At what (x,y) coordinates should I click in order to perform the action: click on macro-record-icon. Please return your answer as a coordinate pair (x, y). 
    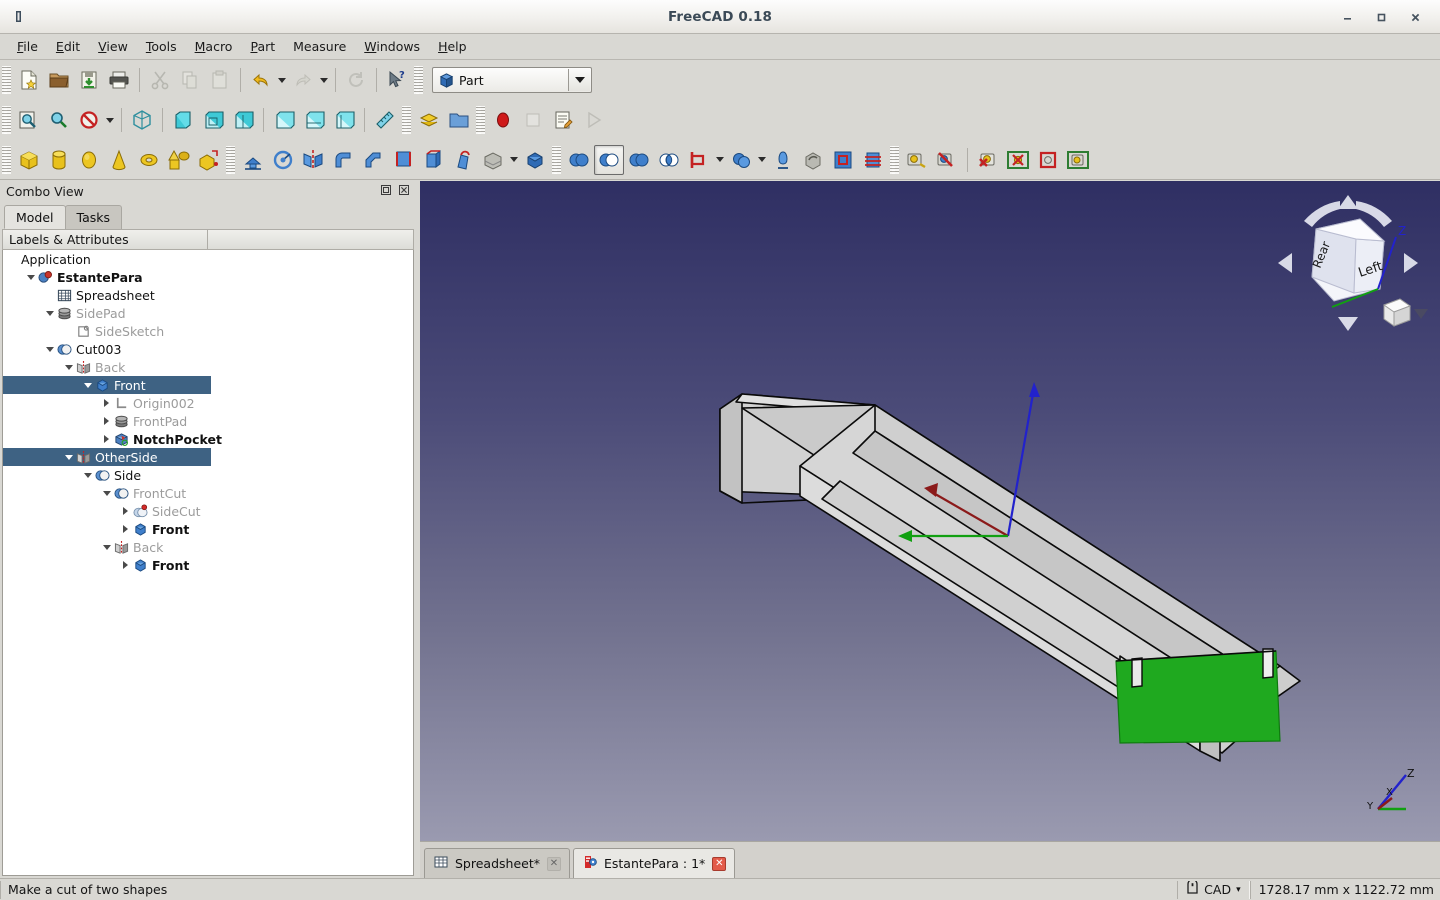
    Looking at the image, I should click on (503, 120).